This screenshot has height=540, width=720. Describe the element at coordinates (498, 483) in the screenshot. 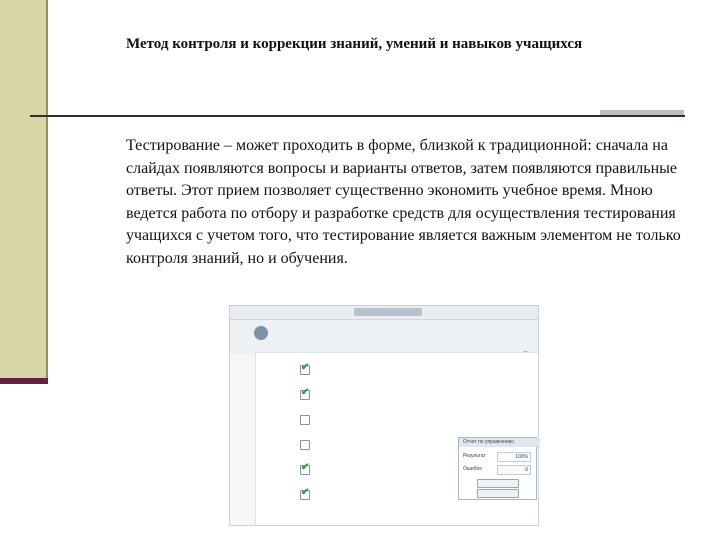

I see `details-button` at that location.